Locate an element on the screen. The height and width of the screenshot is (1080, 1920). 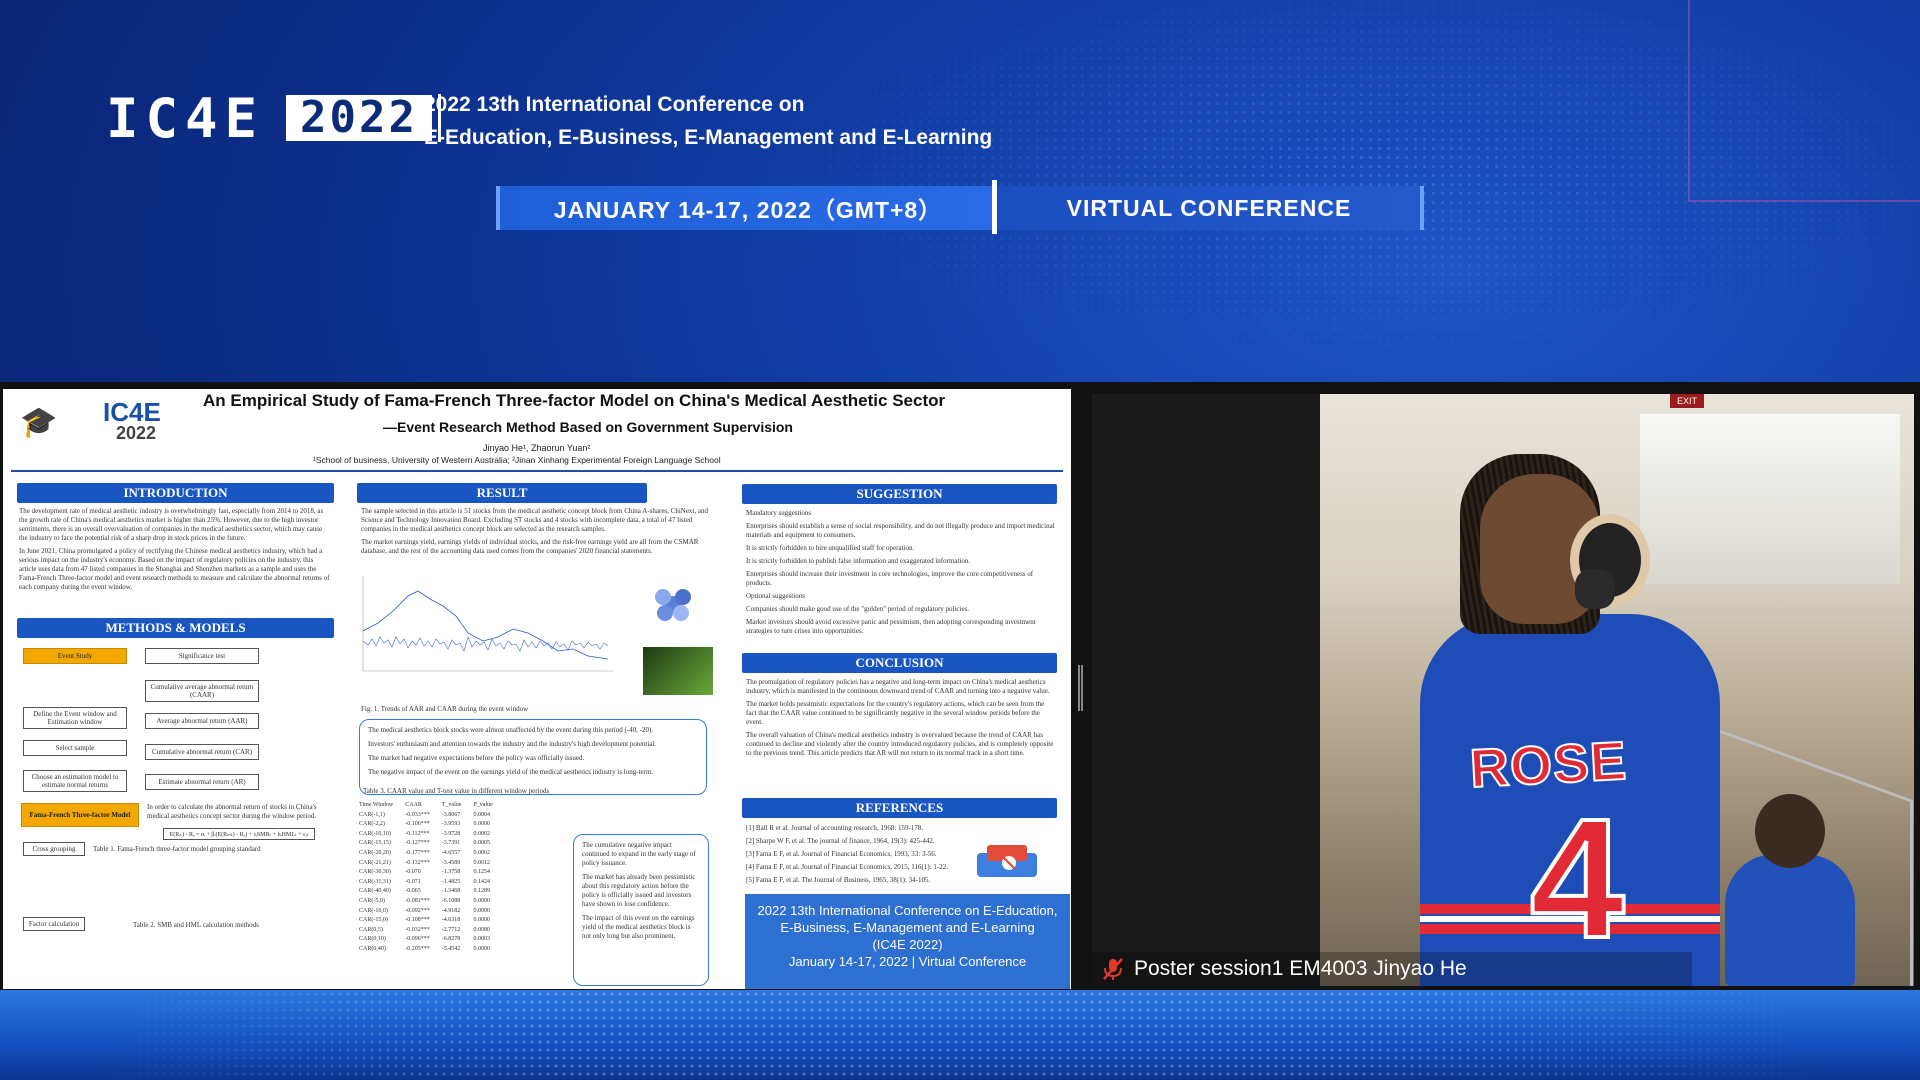
table-cell: -0.071 is located at coordinates (413, 881).